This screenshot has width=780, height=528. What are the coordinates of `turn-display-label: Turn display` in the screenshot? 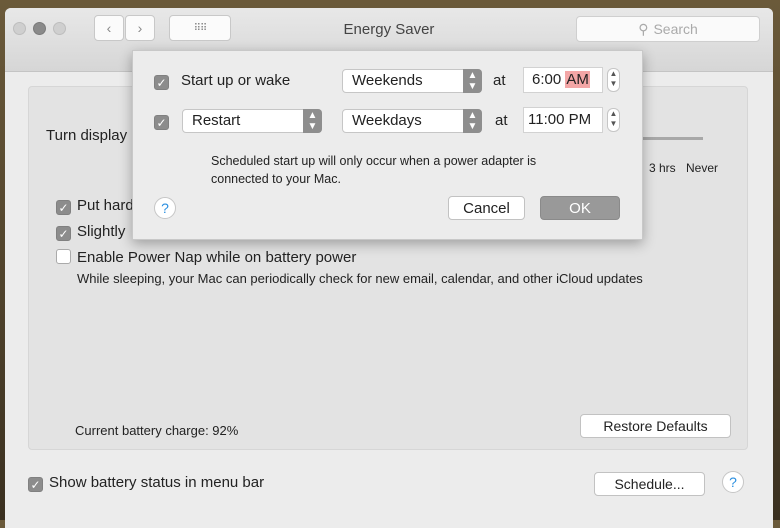 It's located at (87, 135).